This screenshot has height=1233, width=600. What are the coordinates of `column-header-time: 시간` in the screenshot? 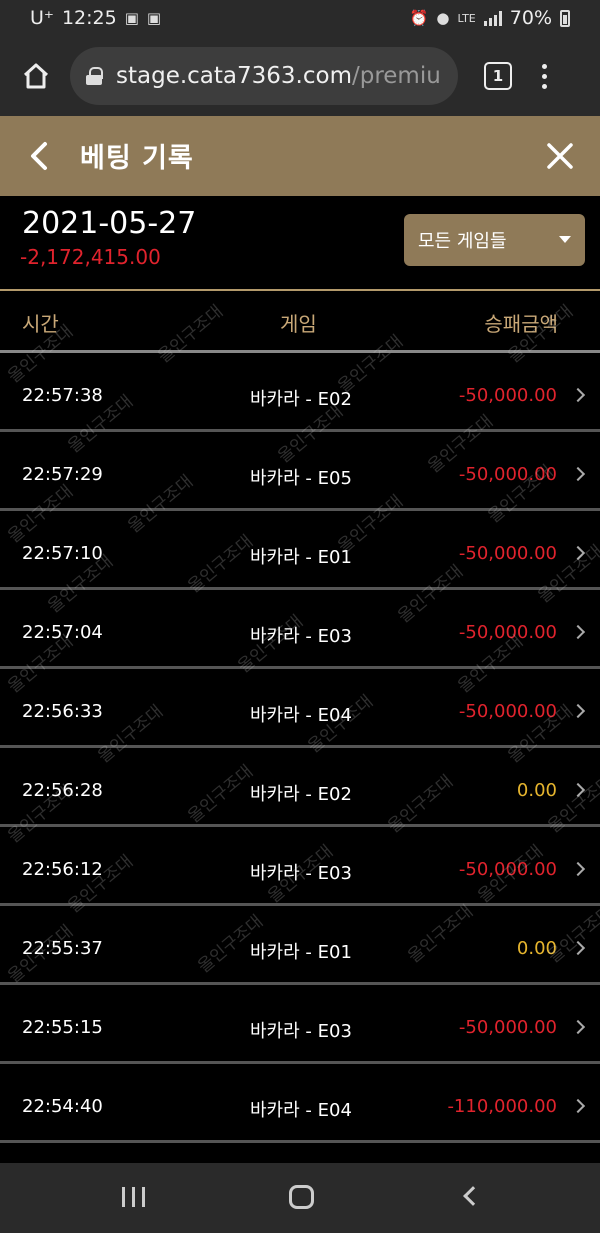 It's located at (40, 324).